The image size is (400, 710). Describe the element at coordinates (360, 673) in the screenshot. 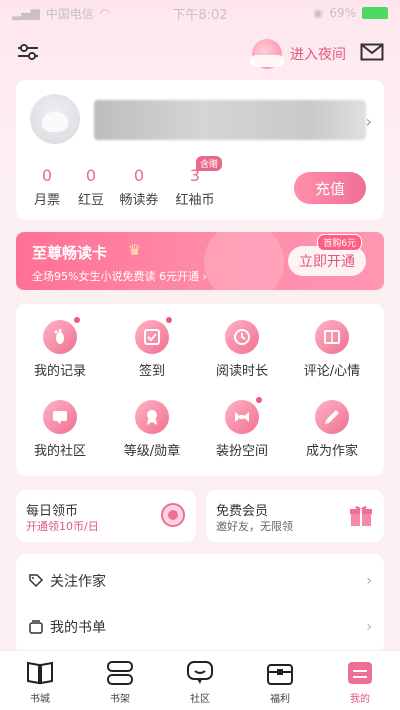

I see `profile-icon` at that location.